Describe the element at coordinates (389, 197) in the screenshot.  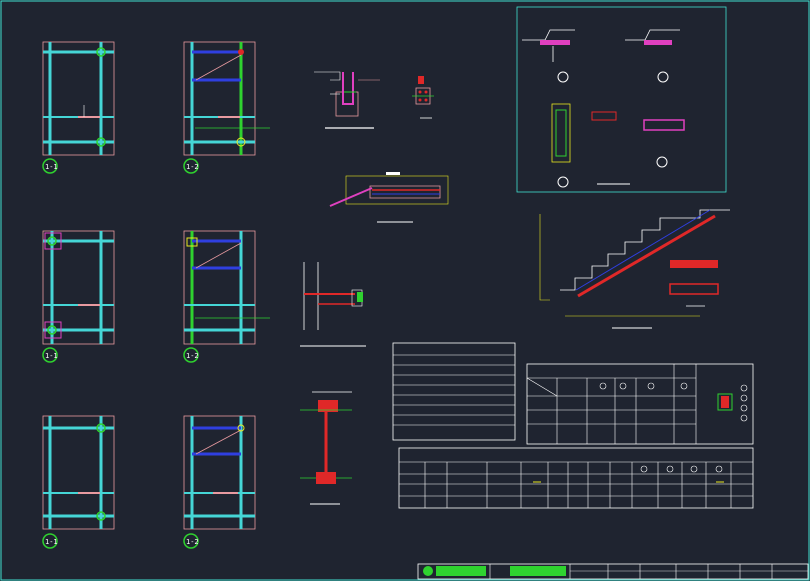
I see `detail-stair-run` at that location.